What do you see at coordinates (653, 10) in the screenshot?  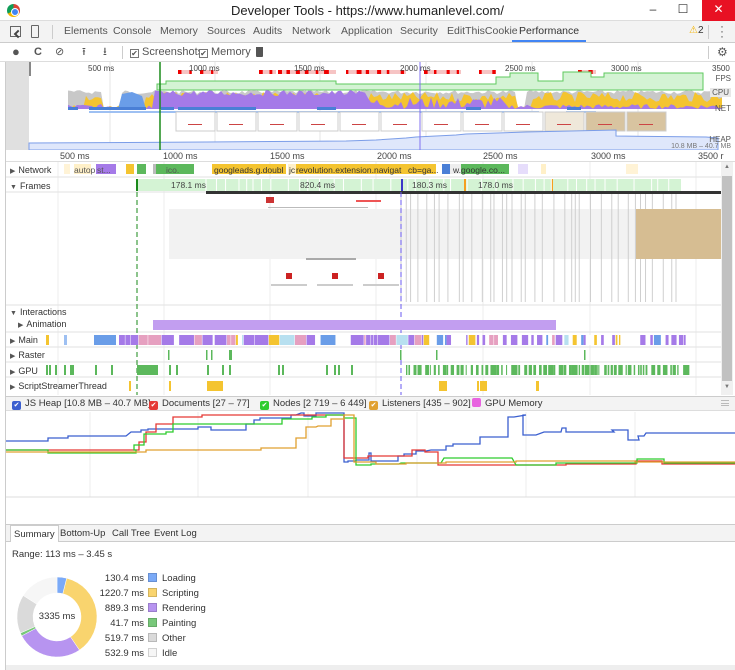 I see `minimize-button: –` at bounding box center [653, 10].